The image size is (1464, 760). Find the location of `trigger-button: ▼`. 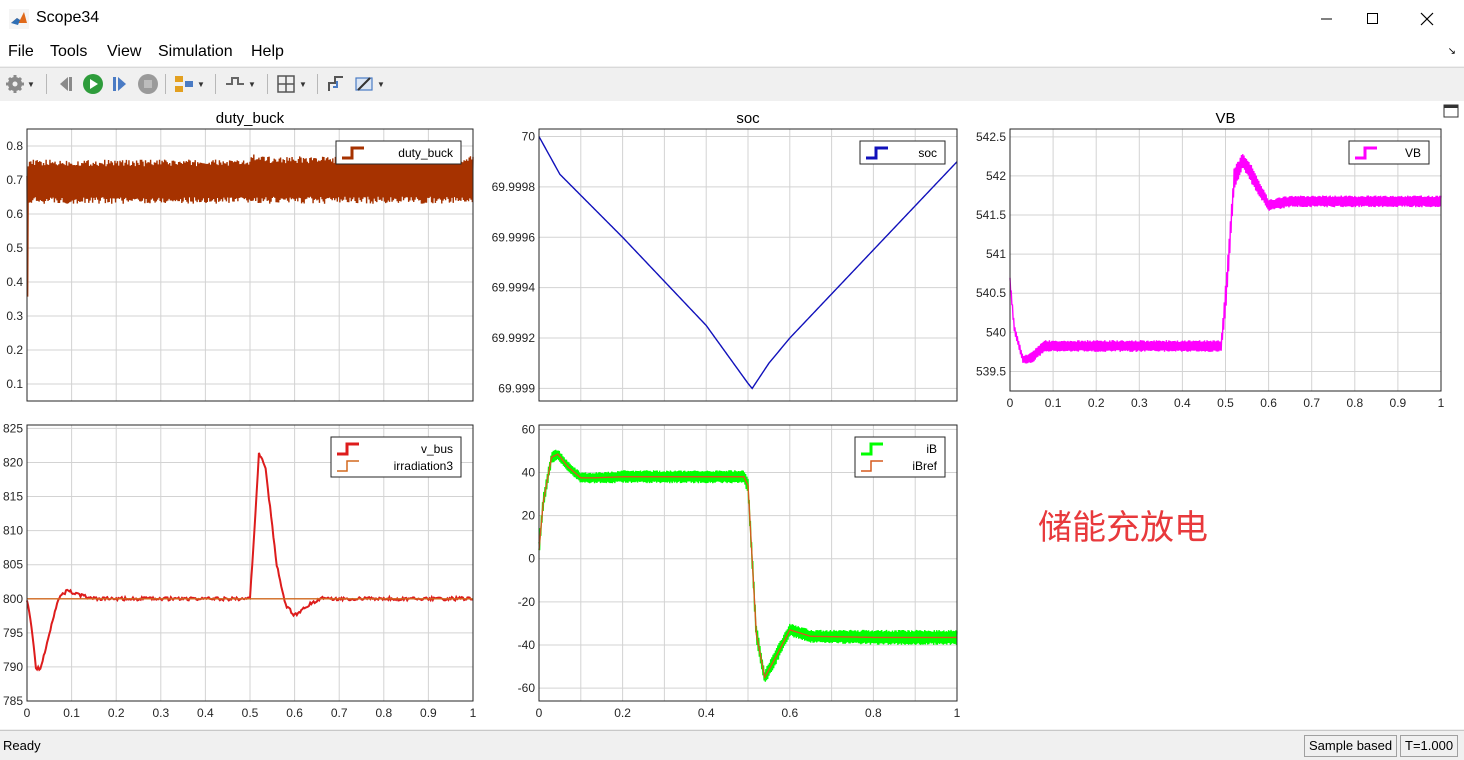

trigger-button: ▼ is located at coordinates (240, 84).